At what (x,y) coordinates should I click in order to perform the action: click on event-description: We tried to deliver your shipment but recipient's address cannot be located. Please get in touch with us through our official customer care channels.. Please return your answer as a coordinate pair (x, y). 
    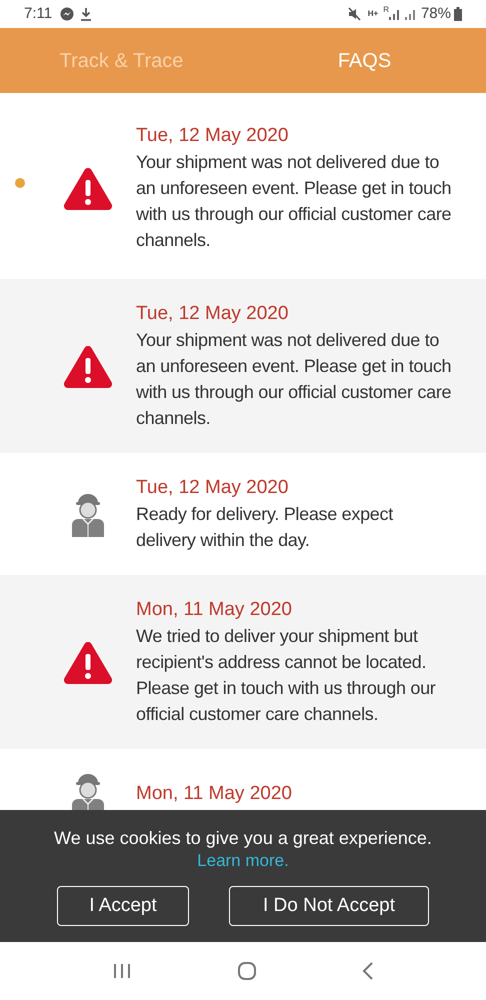
    Looking at the image, I should click on (286, 675).